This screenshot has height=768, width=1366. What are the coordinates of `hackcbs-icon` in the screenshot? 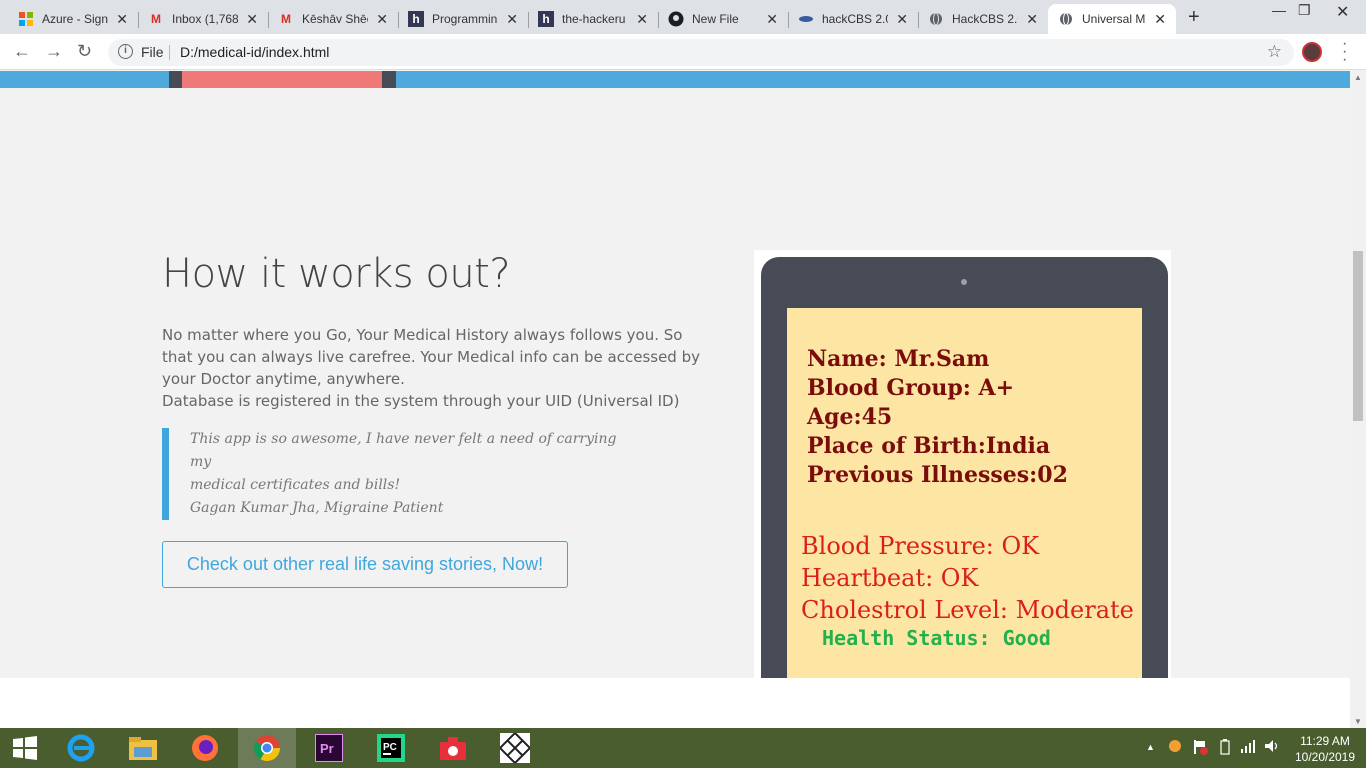 It's located at (806, 19).